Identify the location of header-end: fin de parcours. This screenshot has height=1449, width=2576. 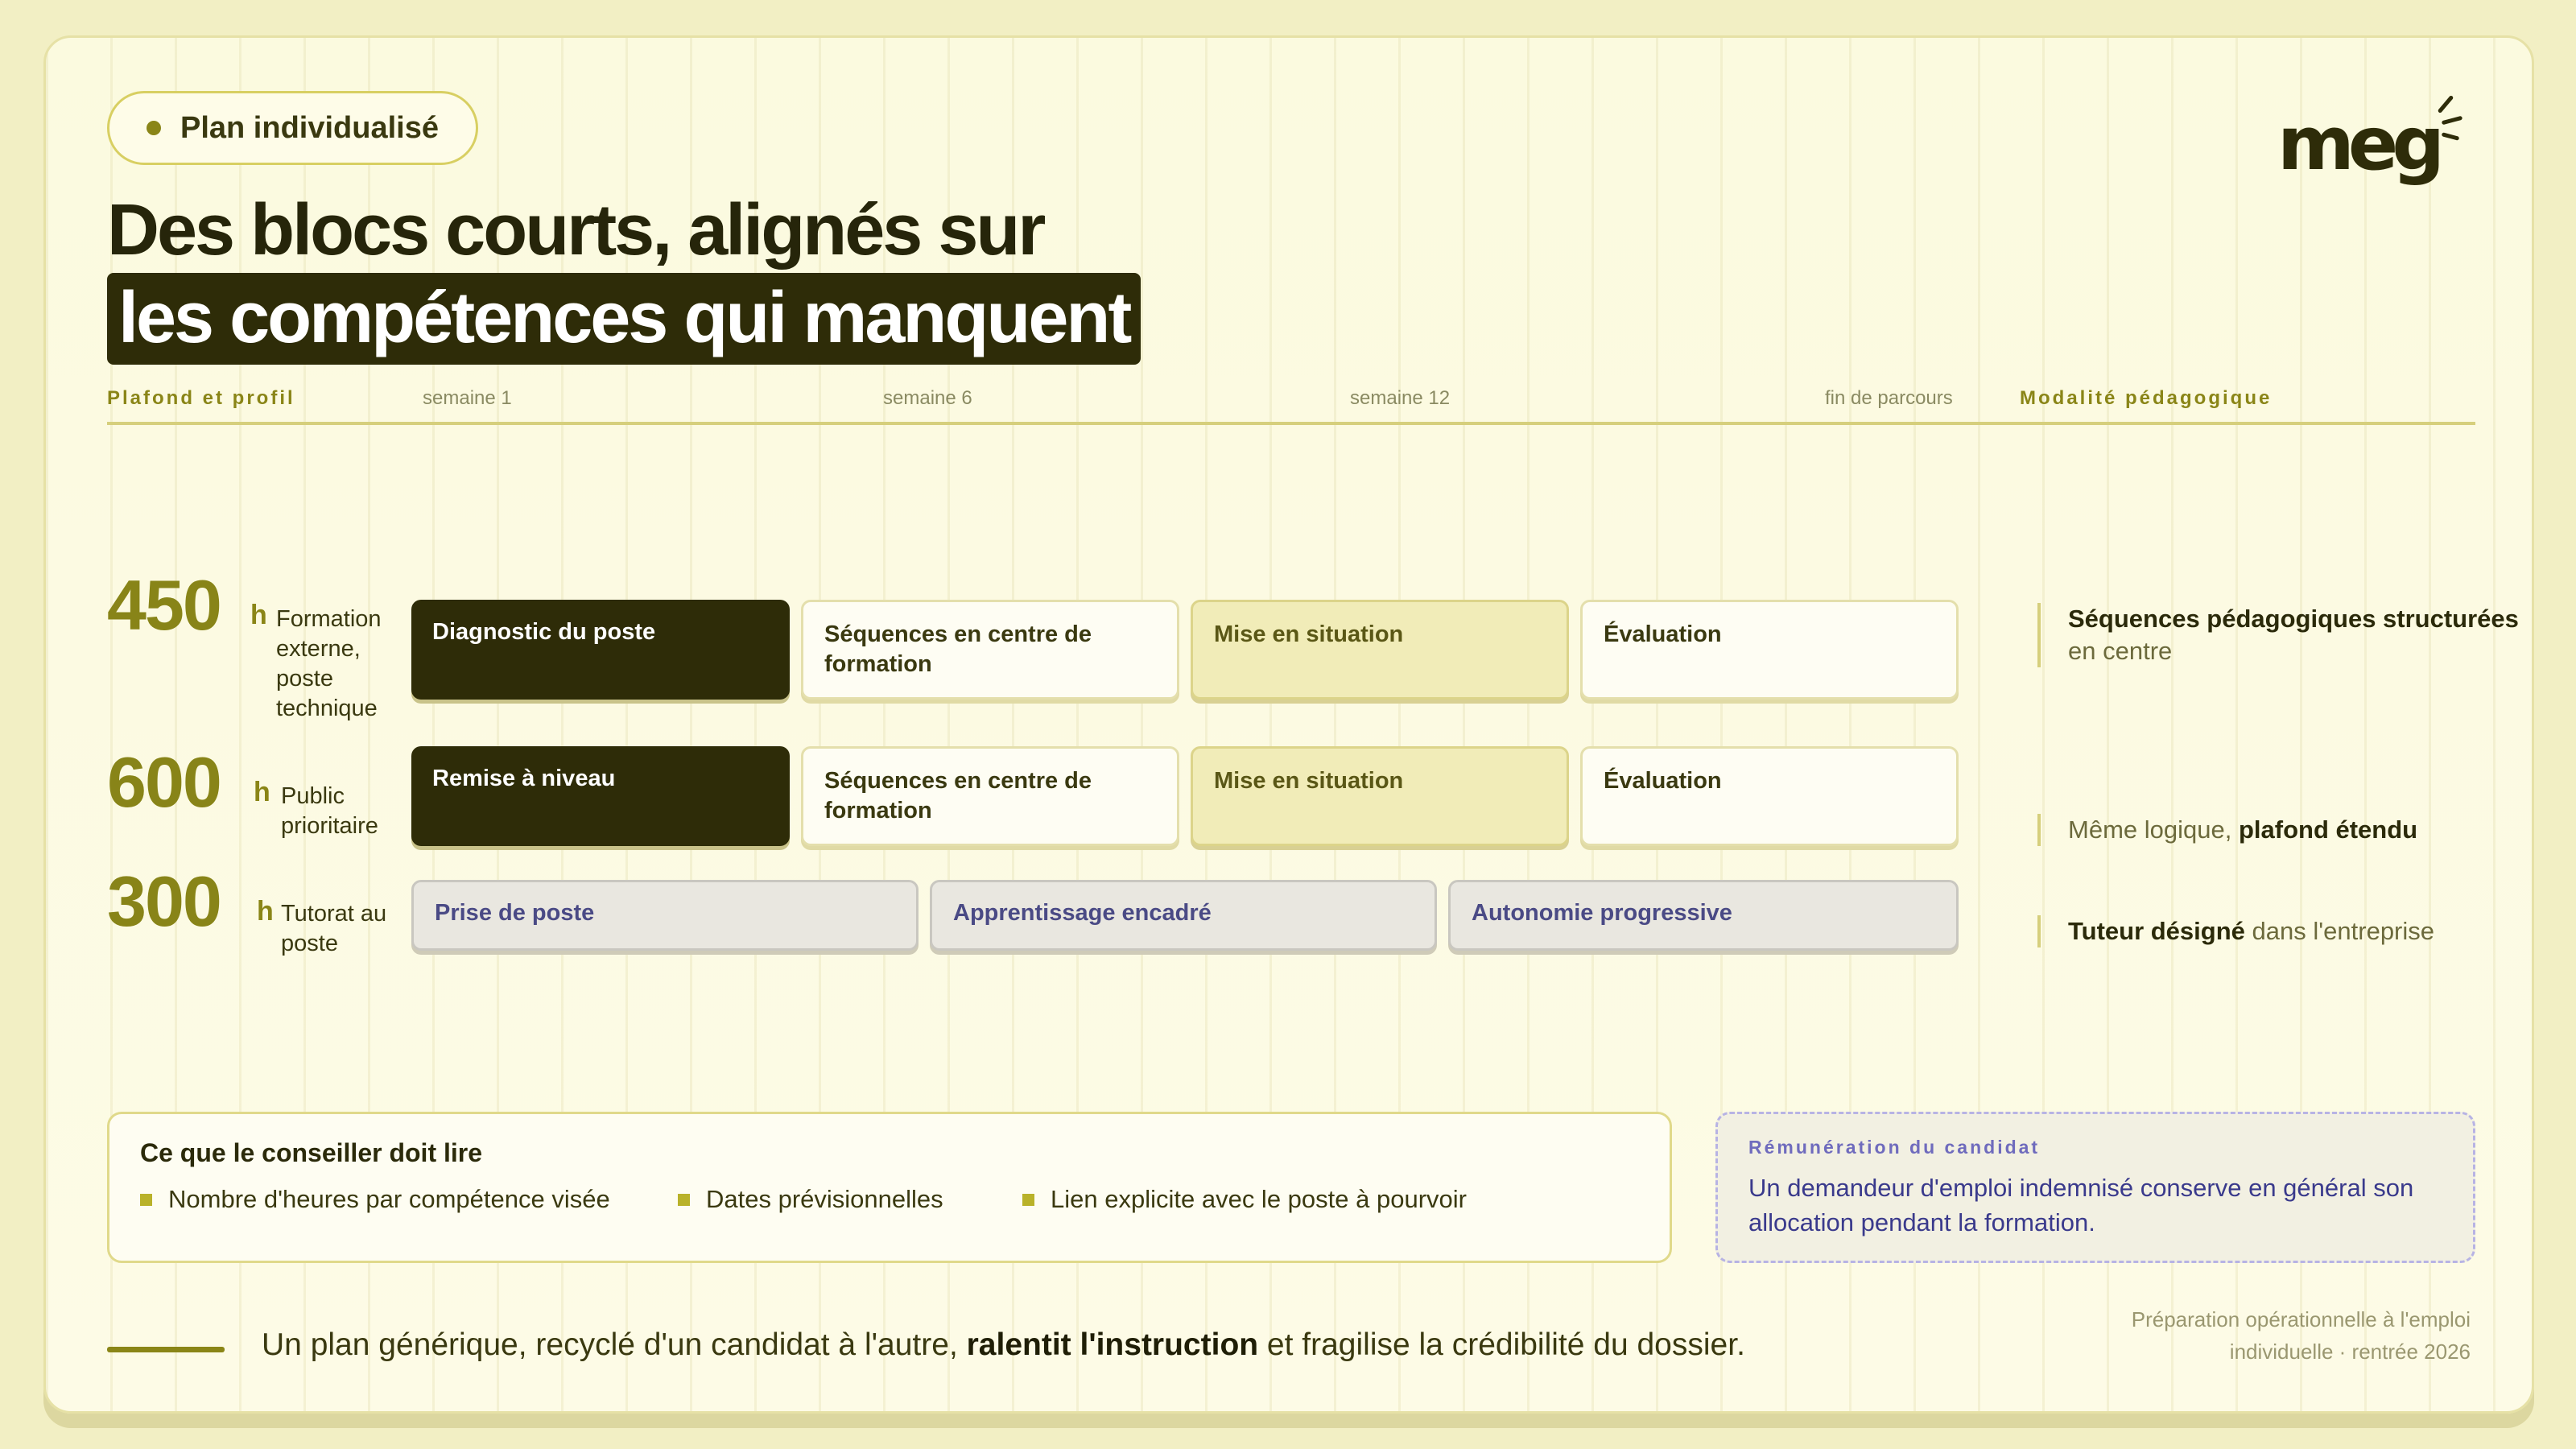
(1889, 398).